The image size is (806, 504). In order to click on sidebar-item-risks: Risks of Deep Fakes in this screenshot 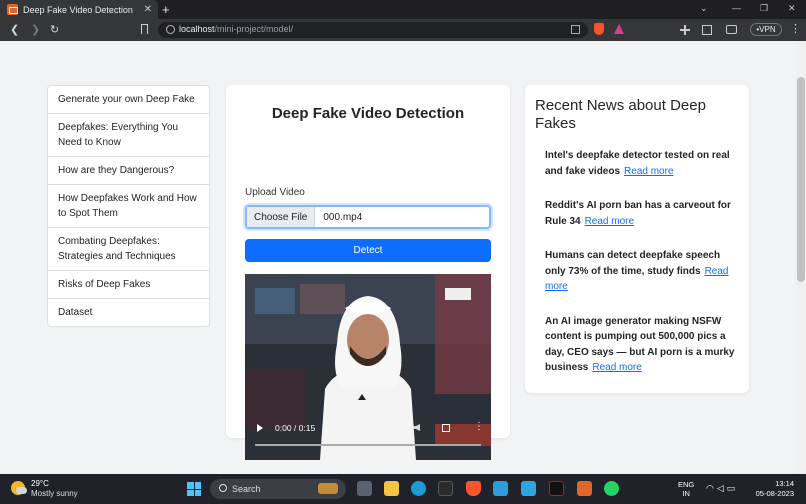, I will do `click(128, 285)`.